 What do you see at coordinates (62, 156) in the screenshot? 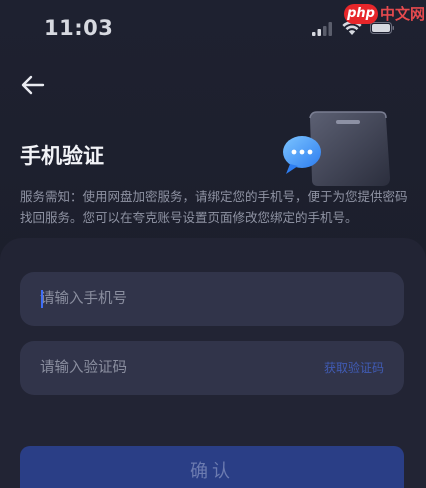
I see `page-title: 手机验证` at bounding box center [62, 156].